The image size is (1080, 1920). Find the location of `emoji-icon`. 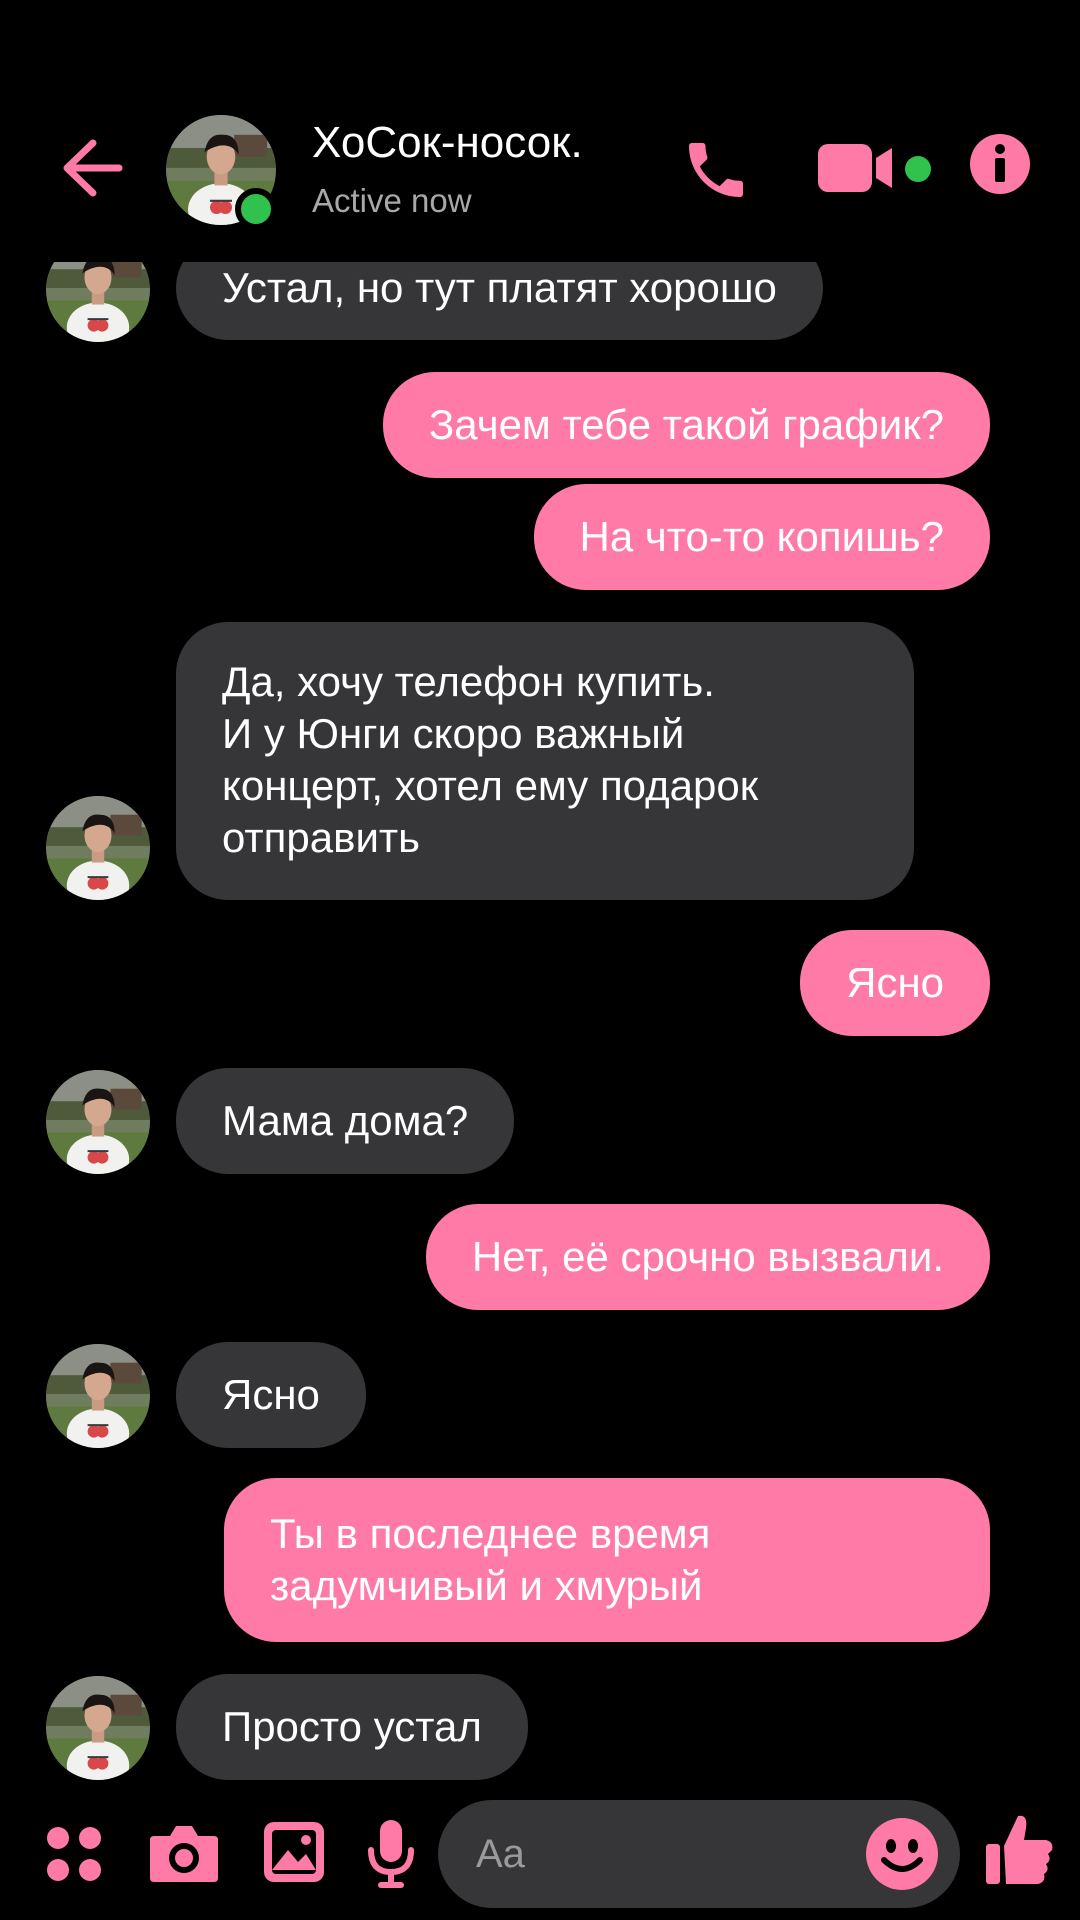

emoji-icon is located at coordinates (902, 1854).